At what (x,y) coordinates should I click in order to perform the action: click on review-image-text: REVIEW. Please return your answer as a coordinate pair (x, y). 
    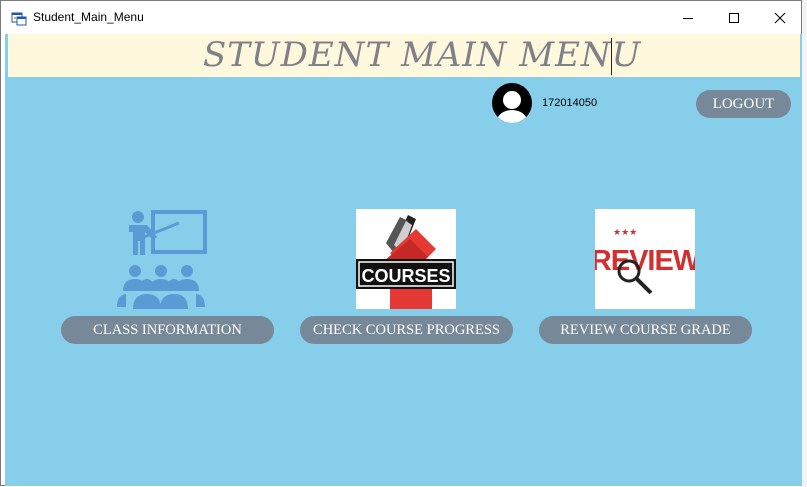
    Looking at the image, I should click on (645, 261).